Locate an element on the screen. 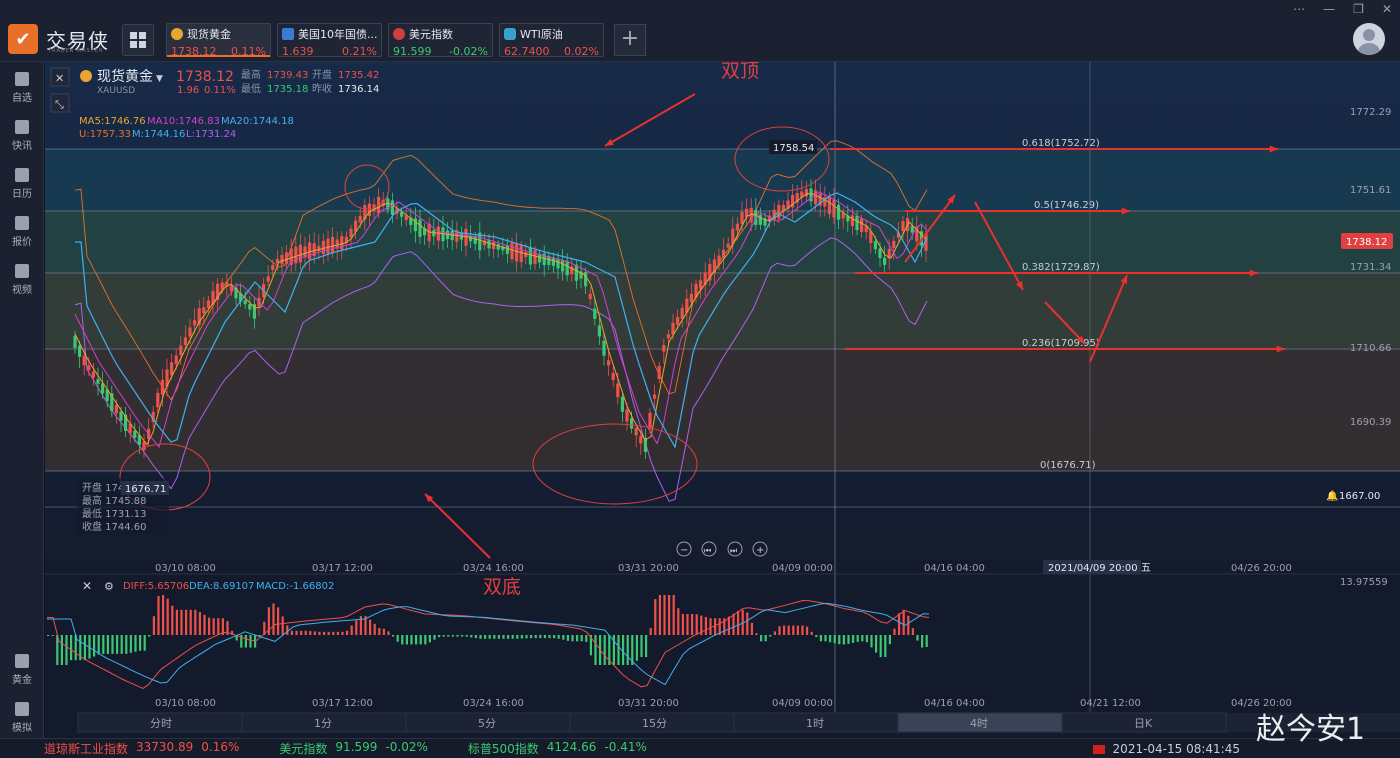 This screenshot has height=758, width=1400. close-macd-icon: ✕ is located at coordinates (87, 586).